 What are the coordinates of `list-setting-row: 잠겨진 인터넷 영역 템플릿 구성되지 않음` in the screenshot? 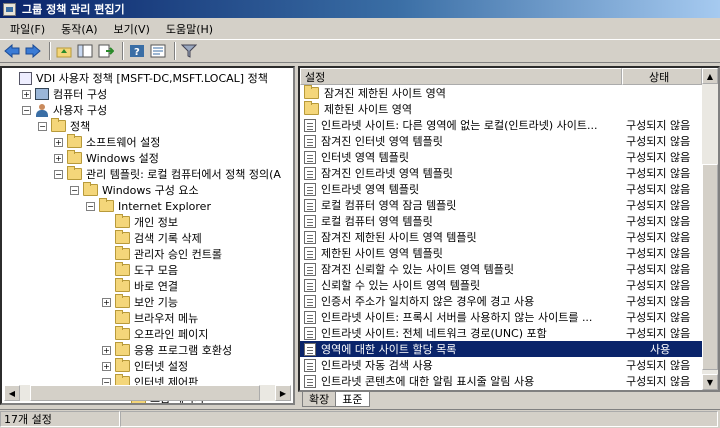 It's located at (501, 141).